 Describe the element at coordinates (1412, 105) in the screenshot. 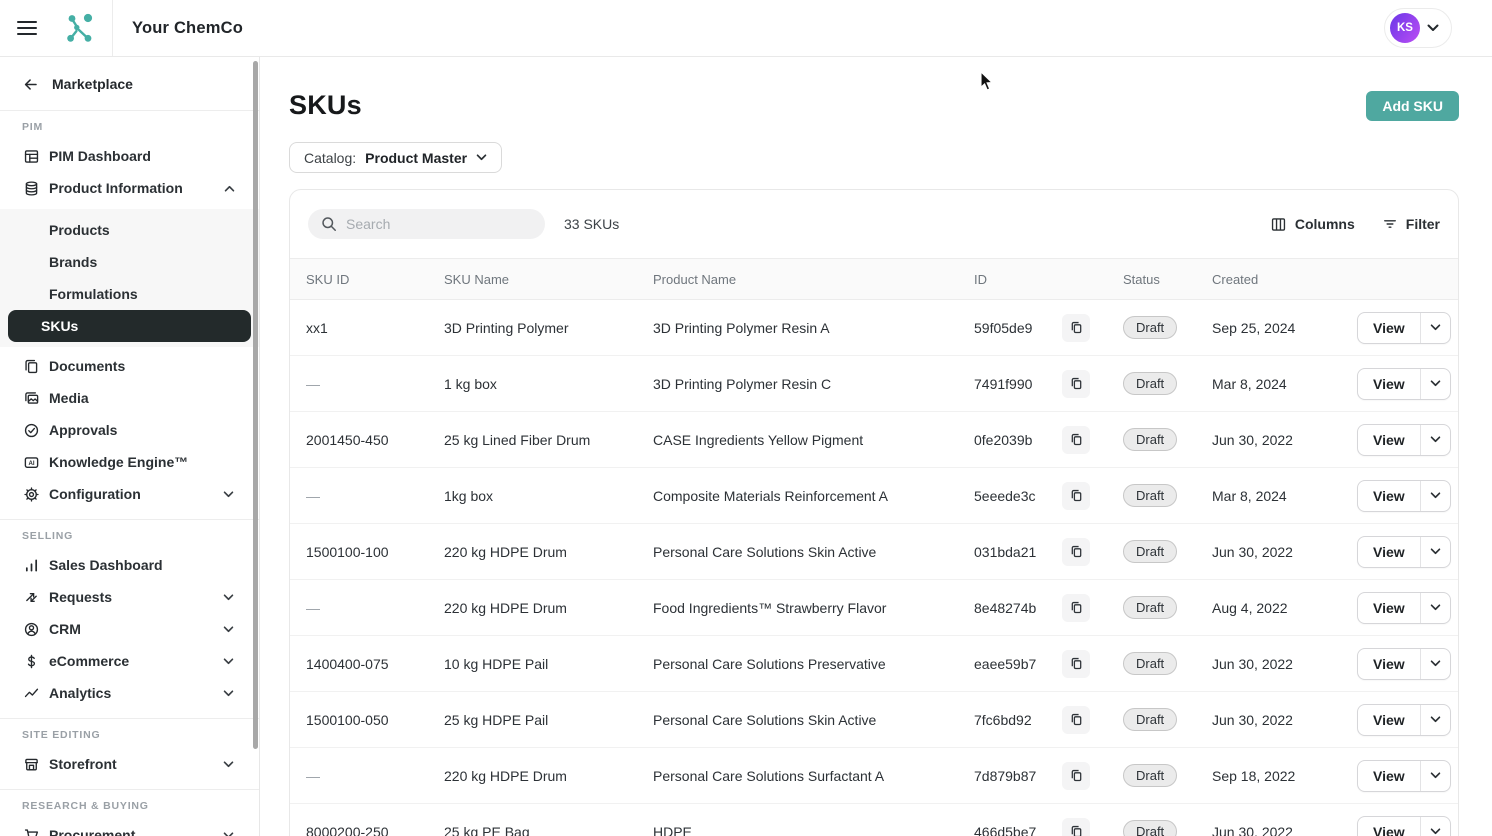

I see `add-sku-button: Add SKU` at that location.